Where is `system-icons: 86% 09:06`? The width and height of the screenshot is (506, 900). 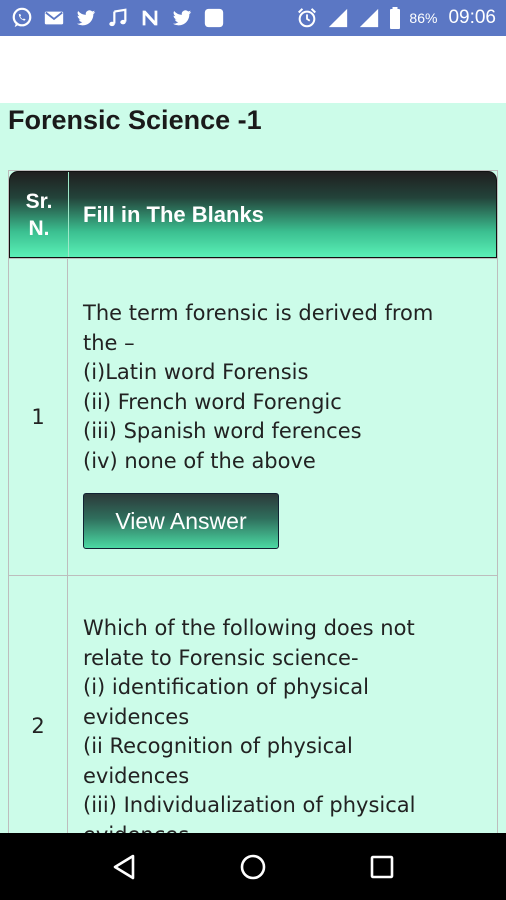 system-icons: 86% 09:06 is located at coordinates (395, 18).